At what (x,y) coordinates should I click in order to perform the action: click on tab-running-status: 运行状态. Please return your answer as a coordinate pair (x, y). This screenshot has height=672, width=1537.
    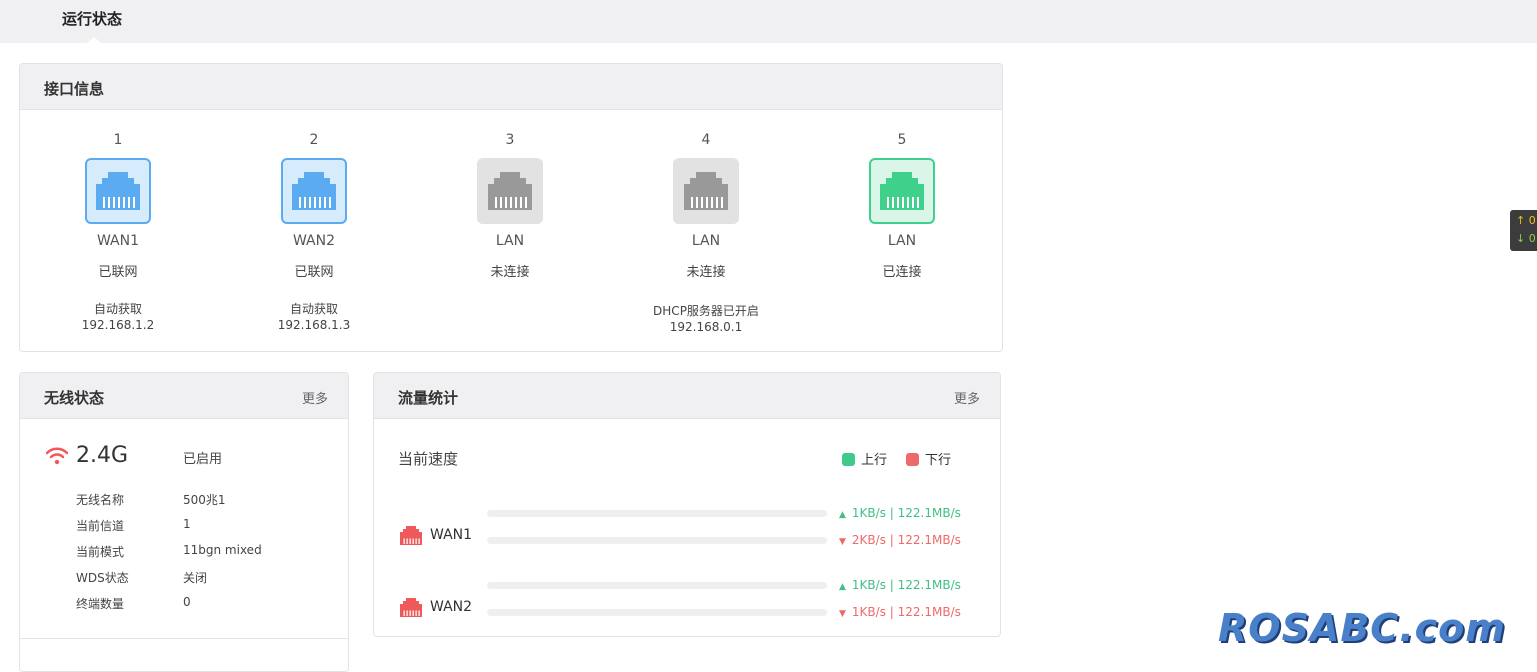
    Looking at the image, I should click on (92, 18).